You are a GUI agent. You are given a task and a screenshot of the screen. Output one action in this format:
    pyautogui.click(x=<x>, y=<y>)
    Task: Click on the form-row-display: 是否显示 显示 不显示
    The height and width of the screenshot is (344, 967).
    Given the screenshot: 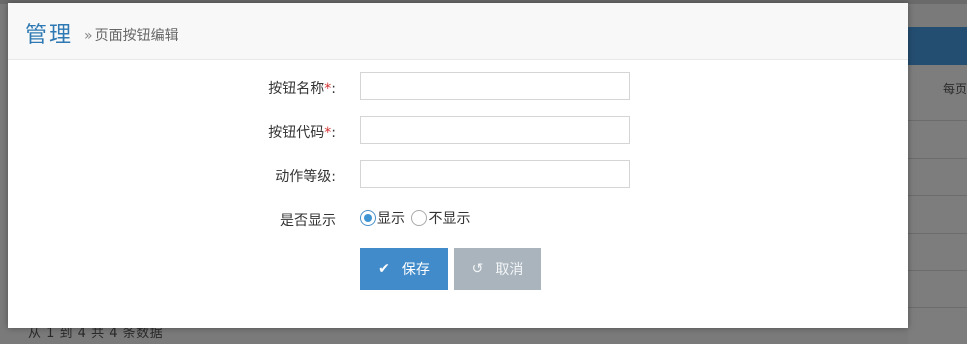 What is the action you would take?
    pyautogui.click(x=458, y=219)
    